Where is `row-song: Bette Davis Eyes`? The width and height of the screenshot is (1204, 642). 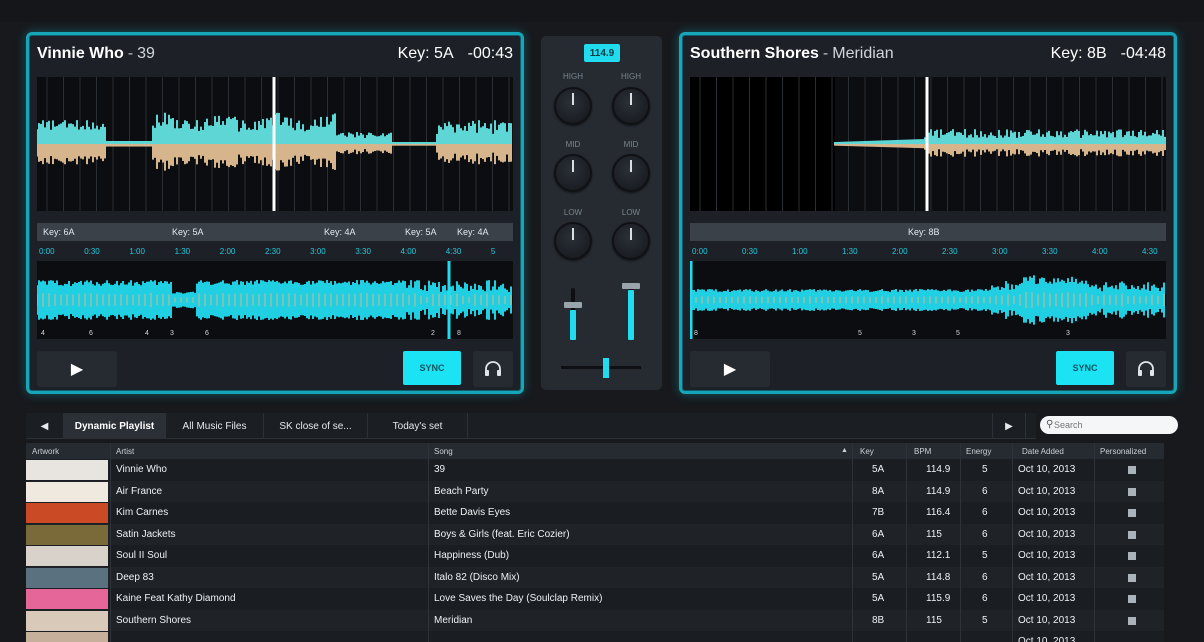
row-song: Bette Davis Eyes is located at coordinates (472, 512).